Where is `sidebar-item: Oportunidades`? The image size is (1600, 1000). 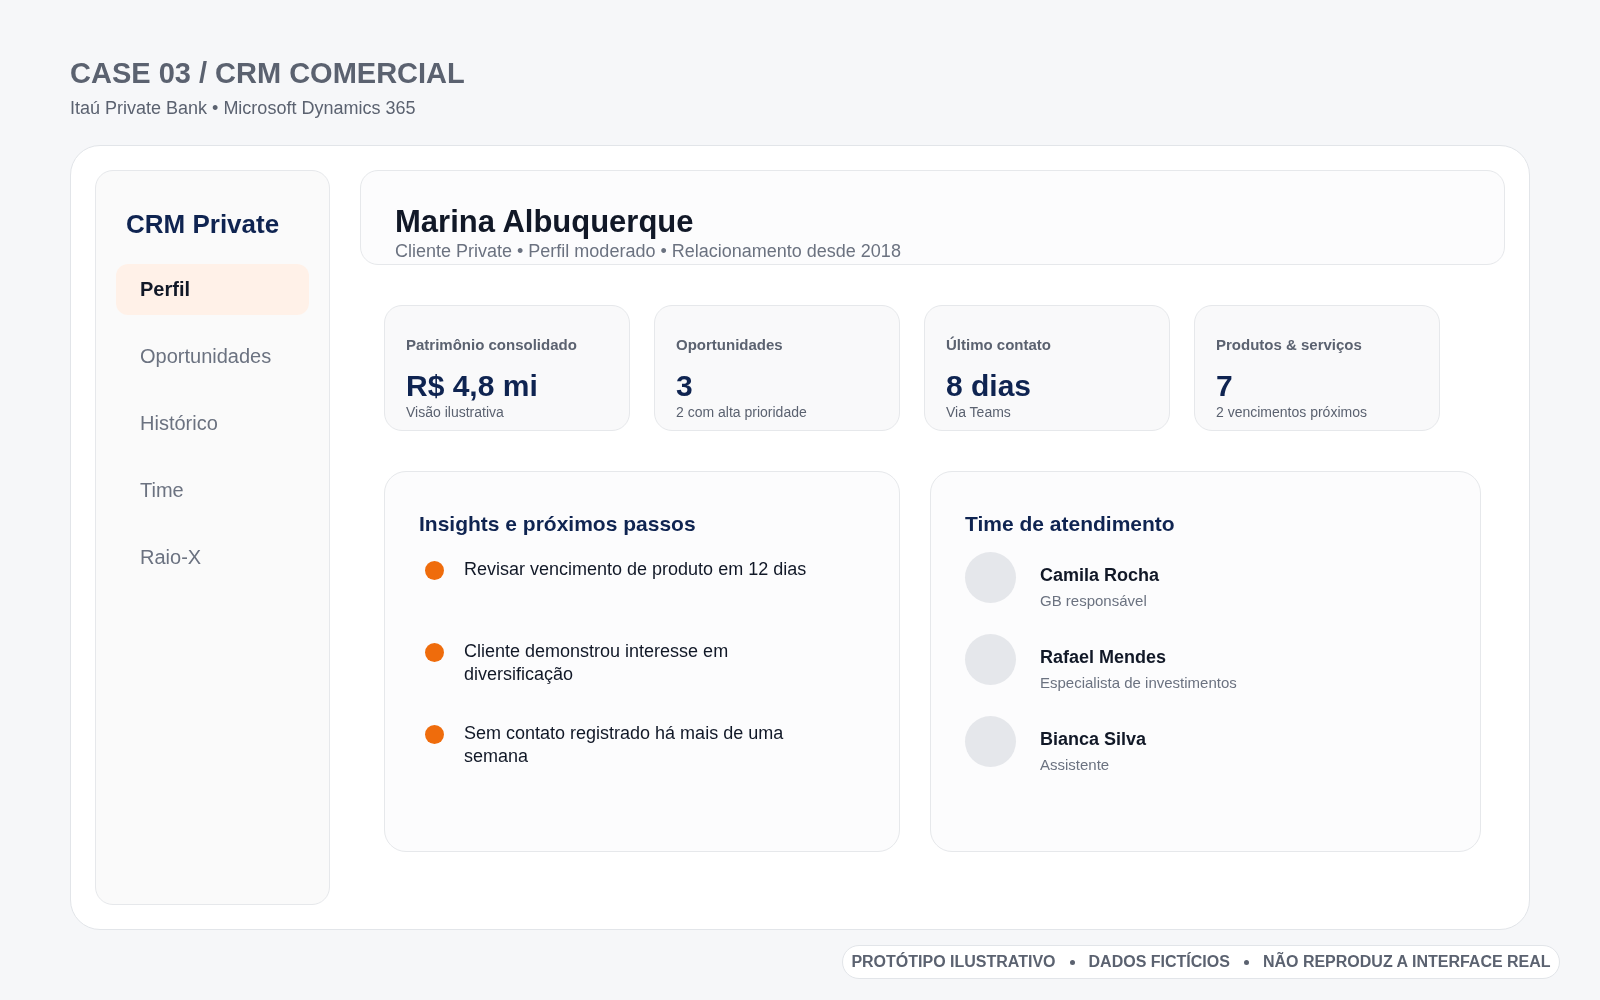
sidebar-item: Oportunidades is located at coordinates (212, 356).